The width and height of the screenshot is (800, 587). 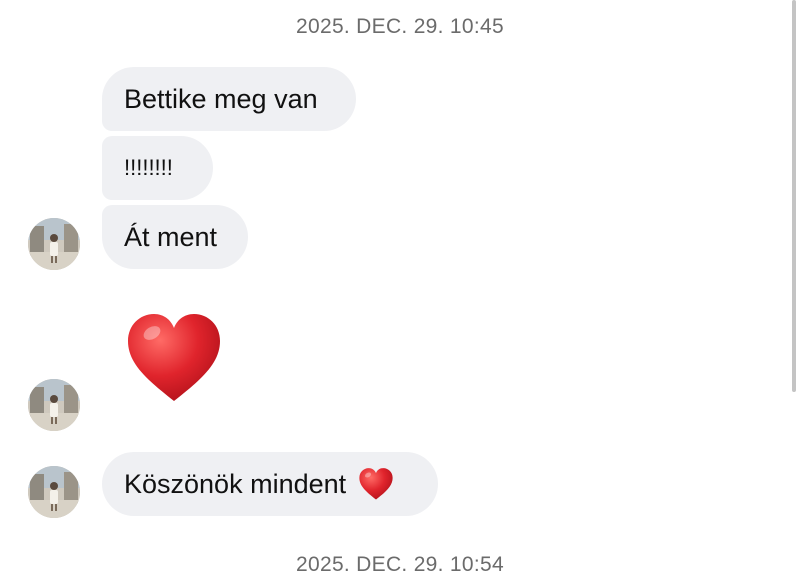 I want to click on message-bubble-2: !!!!!!!!, so click(x=157, y=168).